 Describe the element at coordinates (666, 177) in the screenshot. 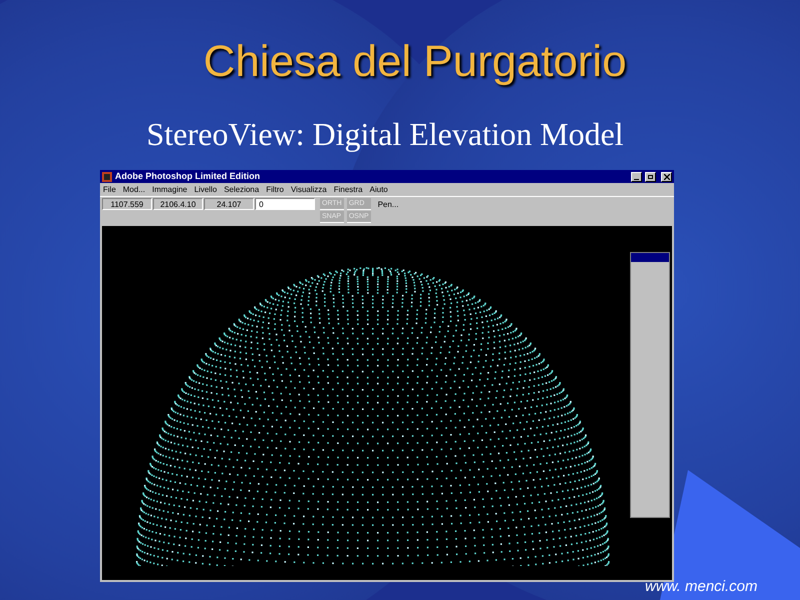

I see `close-button` at that location.